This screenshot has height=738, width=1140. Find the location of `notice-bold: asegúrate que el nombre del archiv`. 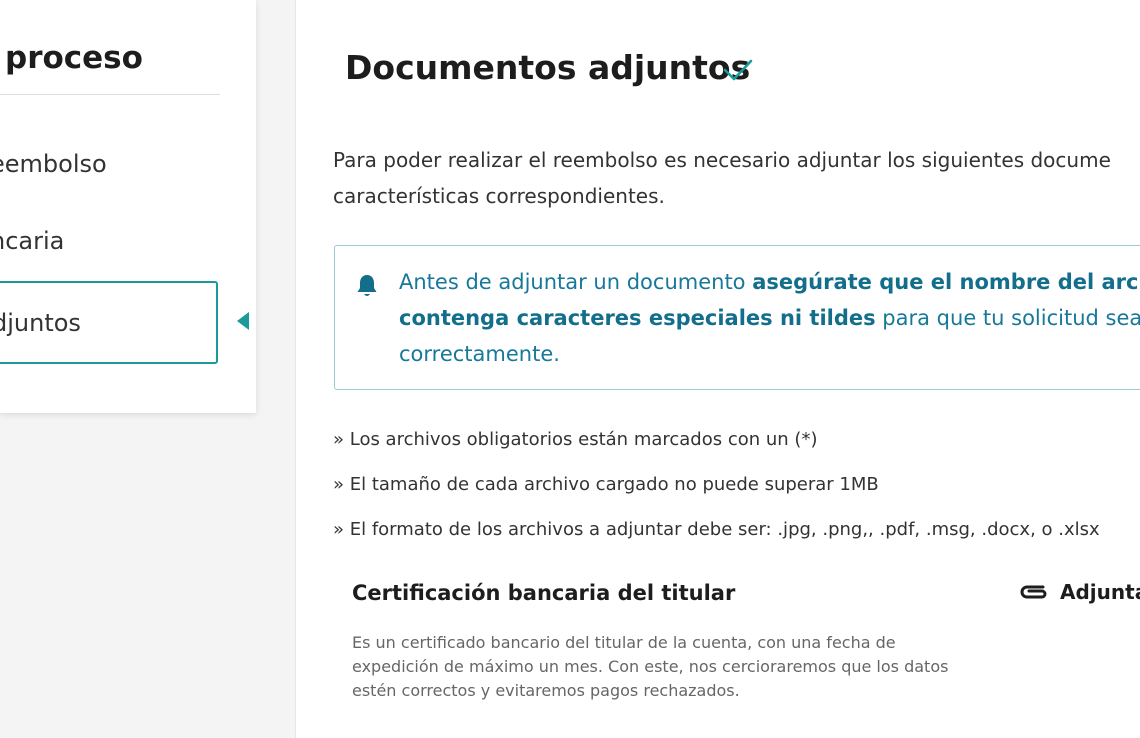

notice-bold: asegúrate que el nombre del archiv is located at coordinates (946, 282).